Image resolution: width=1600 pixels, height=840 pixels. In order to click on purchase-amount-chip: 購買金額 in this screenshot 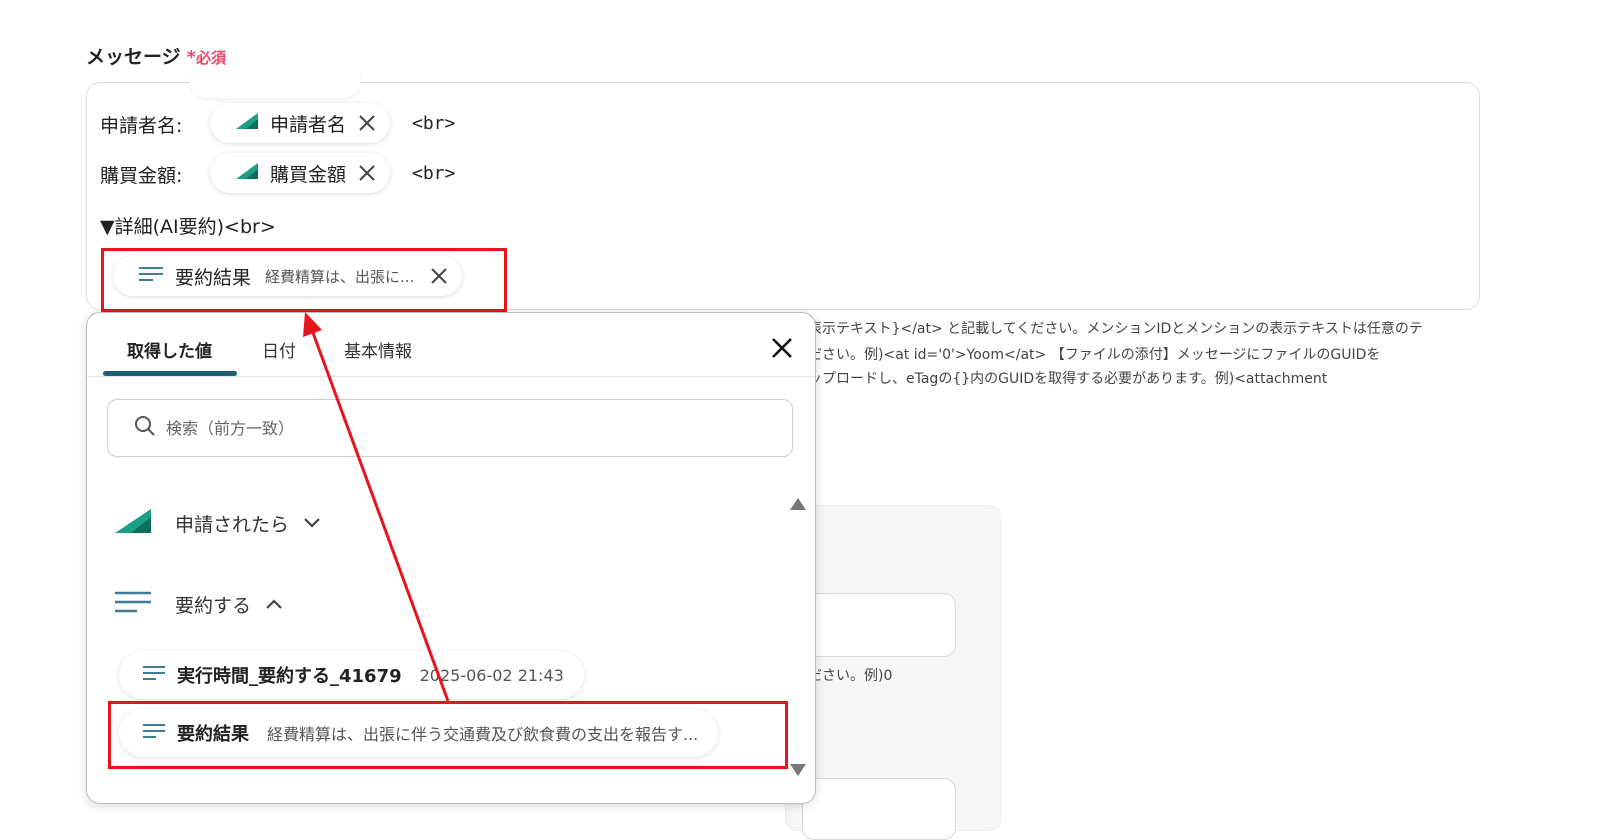, I will do `click(300, 173)`.